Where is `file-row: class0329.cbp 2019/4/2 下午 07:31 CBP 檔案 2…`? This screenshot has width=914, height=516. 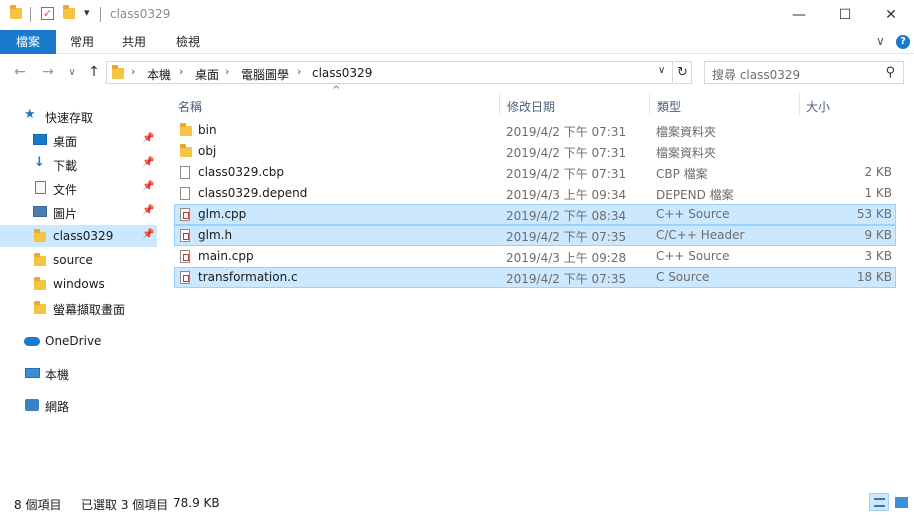 file-row: class0329.cbp 2019/4/2 下午 07:31 CBP 檔案 2… is located at coordinates (535, 172).